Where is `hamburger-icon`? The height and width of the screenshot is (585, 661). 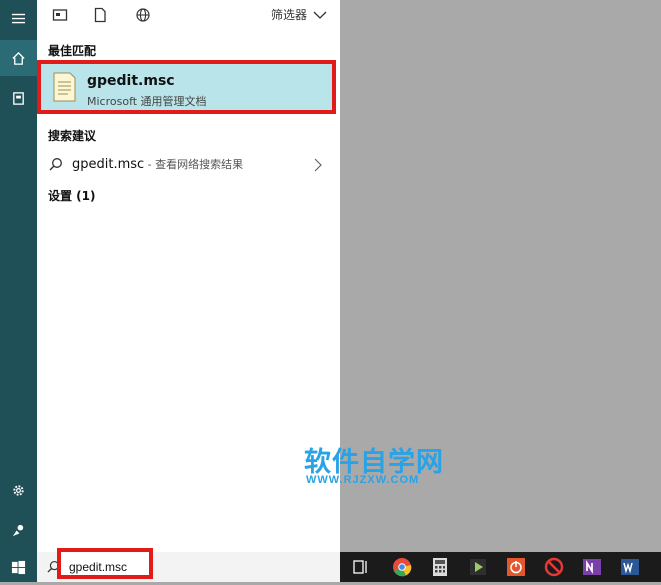
hamburger-icon is located at coordinates (18, 18).